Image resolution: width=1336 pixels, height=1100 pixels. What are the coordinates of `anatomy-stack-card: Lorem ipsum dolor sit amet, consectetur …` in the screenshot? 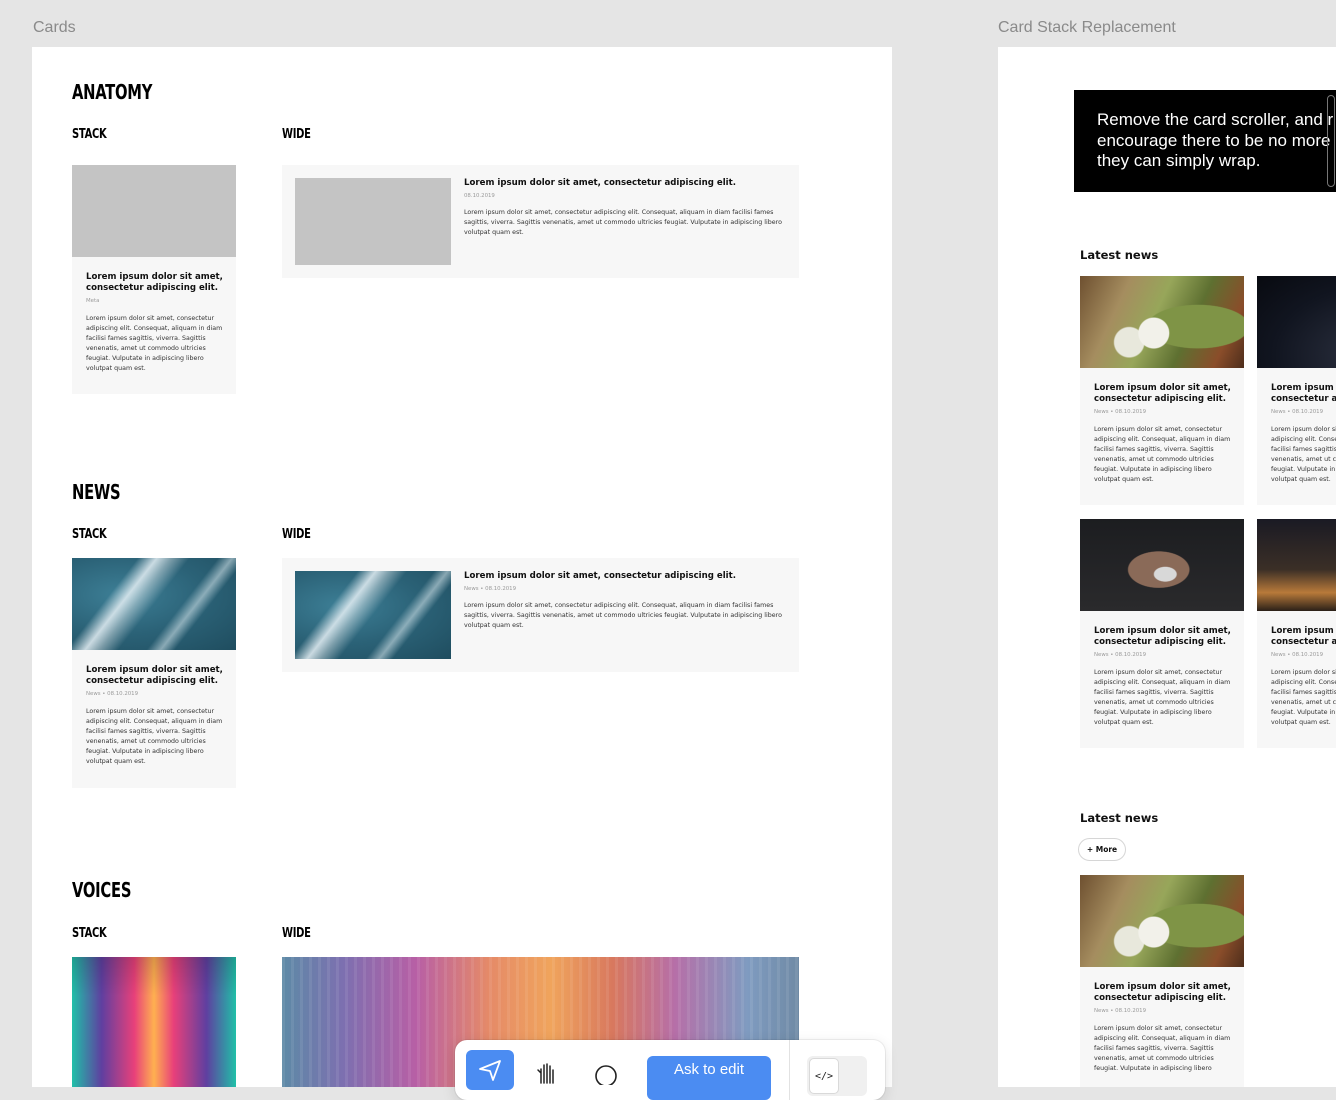 It's located at (154, 279).